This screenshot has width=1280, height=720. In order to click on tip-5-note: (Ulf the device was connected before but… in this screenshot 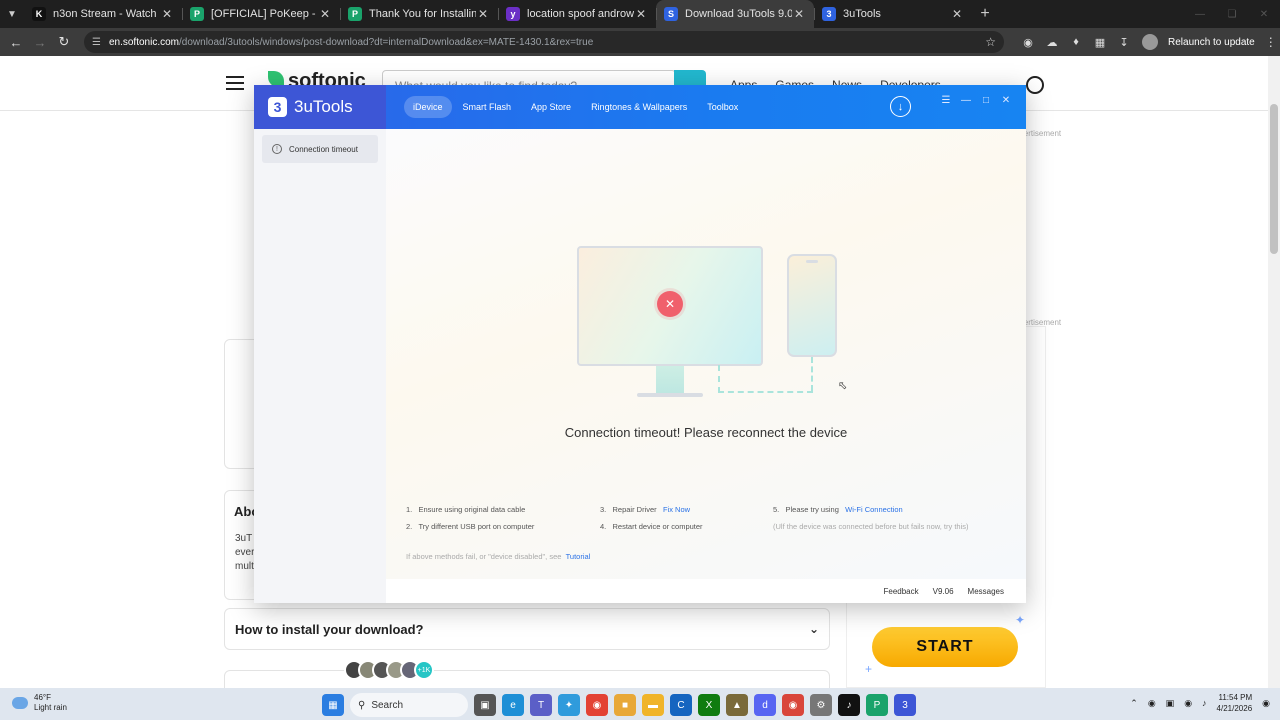, I will do `click(871, 526)`.